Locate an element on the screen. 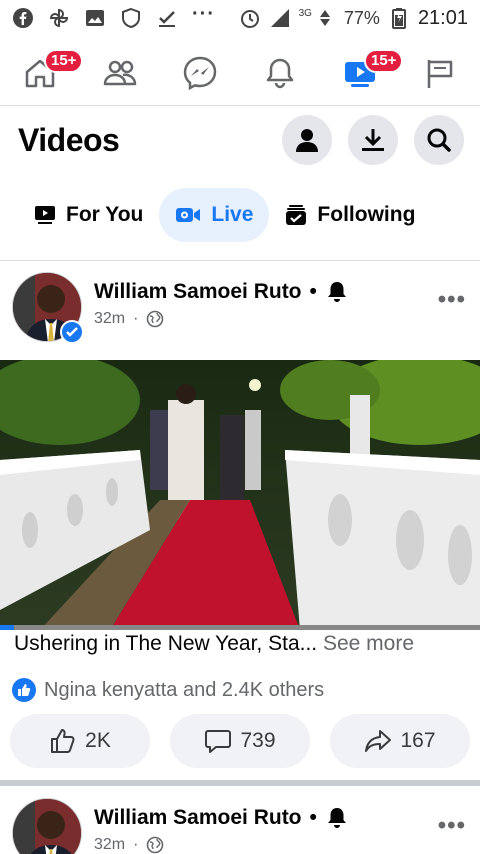 This screenshot has height=854, width=480. chip-for-you: For You is located at coordinates (89, 215).